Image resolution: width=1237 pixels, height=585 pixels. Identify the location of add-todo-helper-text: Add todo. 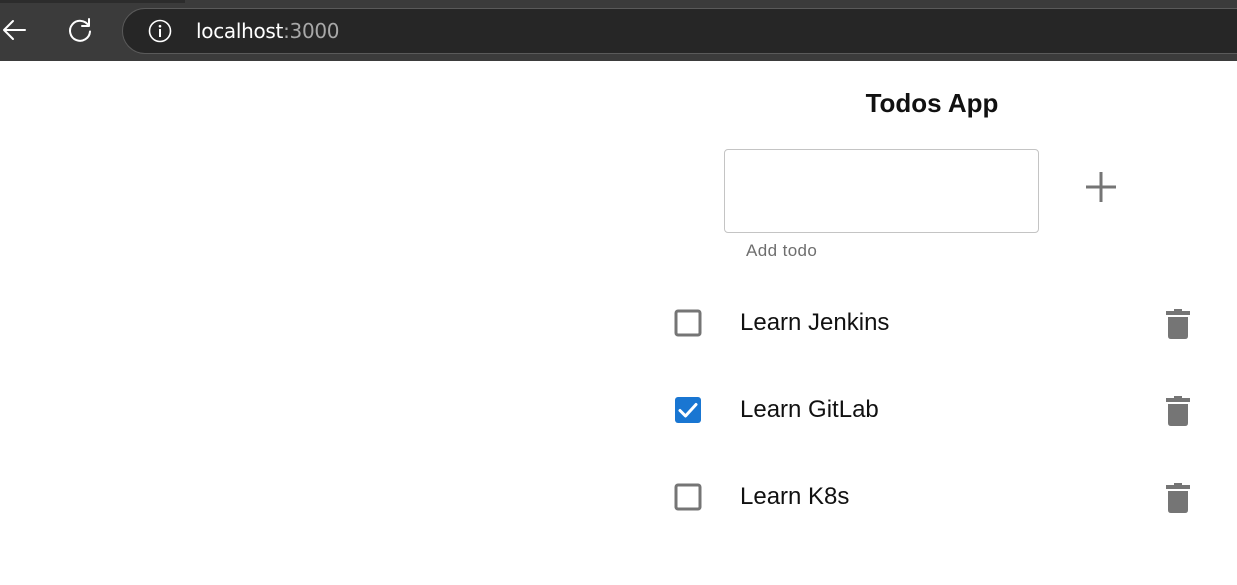
(782, 250).